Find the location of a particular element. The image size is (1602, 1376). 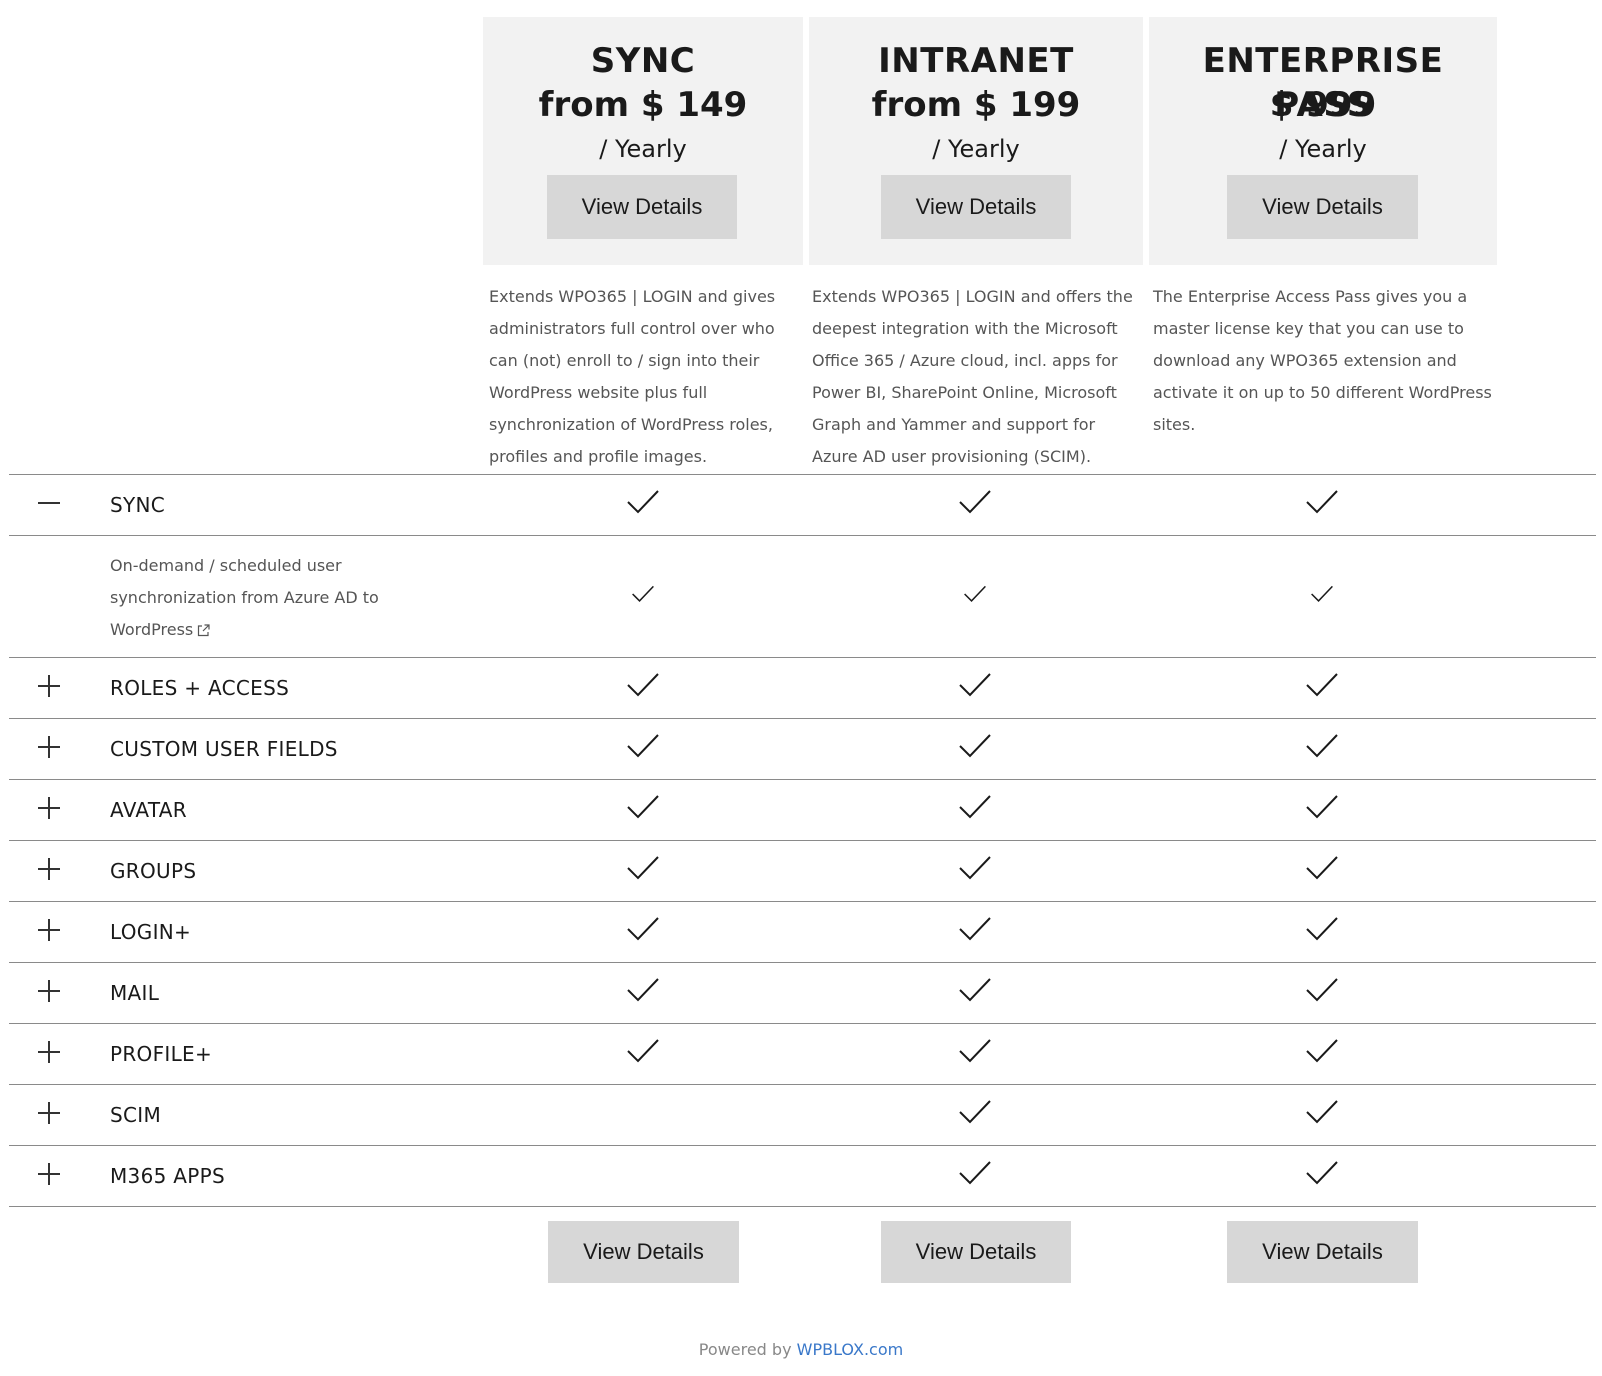

feature-row-profile-plus: PROFILE+ is located at coordinates (802, 1053).